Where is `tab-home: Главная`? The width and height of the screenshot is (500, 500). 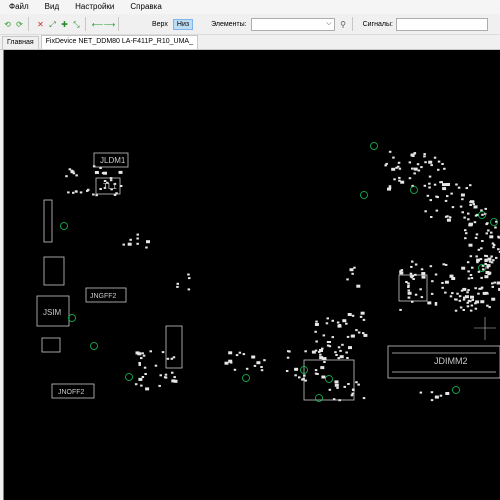 tab-home: Главная is located at coordinates (20, 42).